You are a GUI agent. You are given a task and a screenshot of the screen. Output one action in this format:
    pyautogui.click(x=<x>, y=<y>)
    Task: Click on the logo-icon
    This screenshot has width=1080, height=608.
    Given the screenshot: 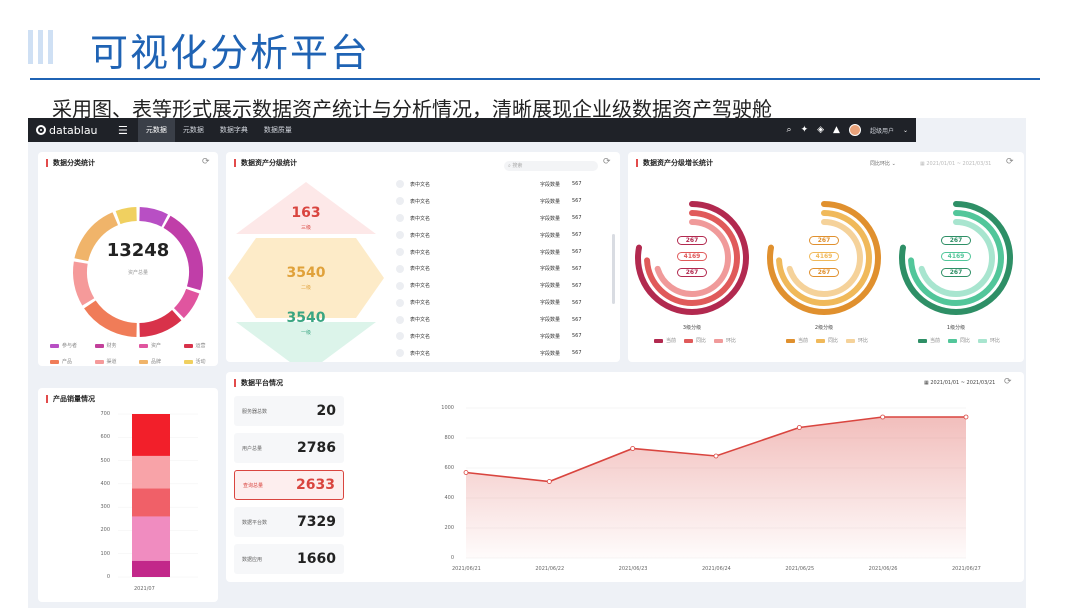 What is the action you would take?
    pyautogui.click(x=41, y=130)
    